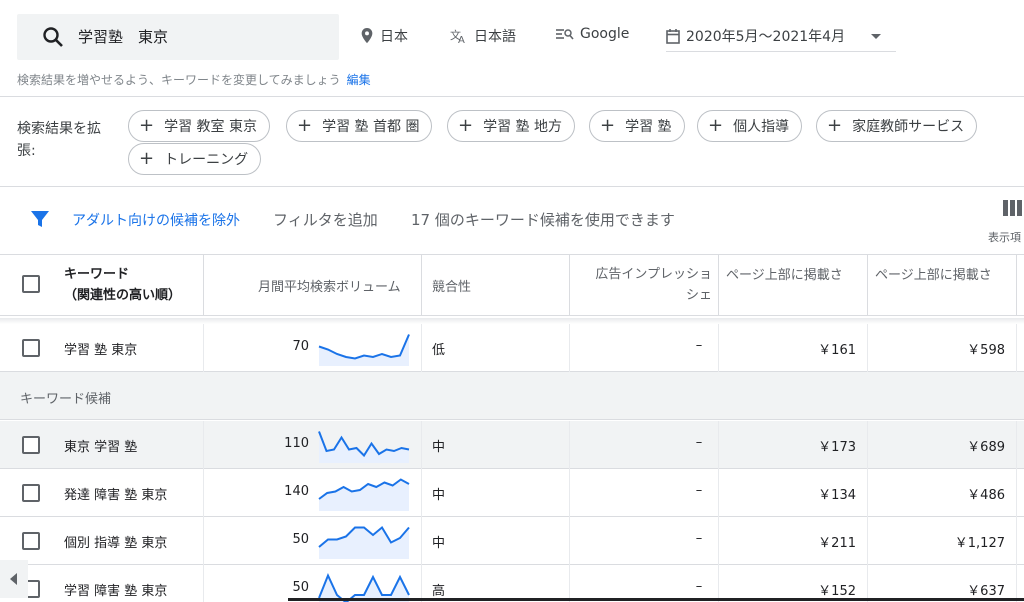 This screenshot has height=602, width=1024. I want to click on horizontal-scrollbar, so click(656, 599).